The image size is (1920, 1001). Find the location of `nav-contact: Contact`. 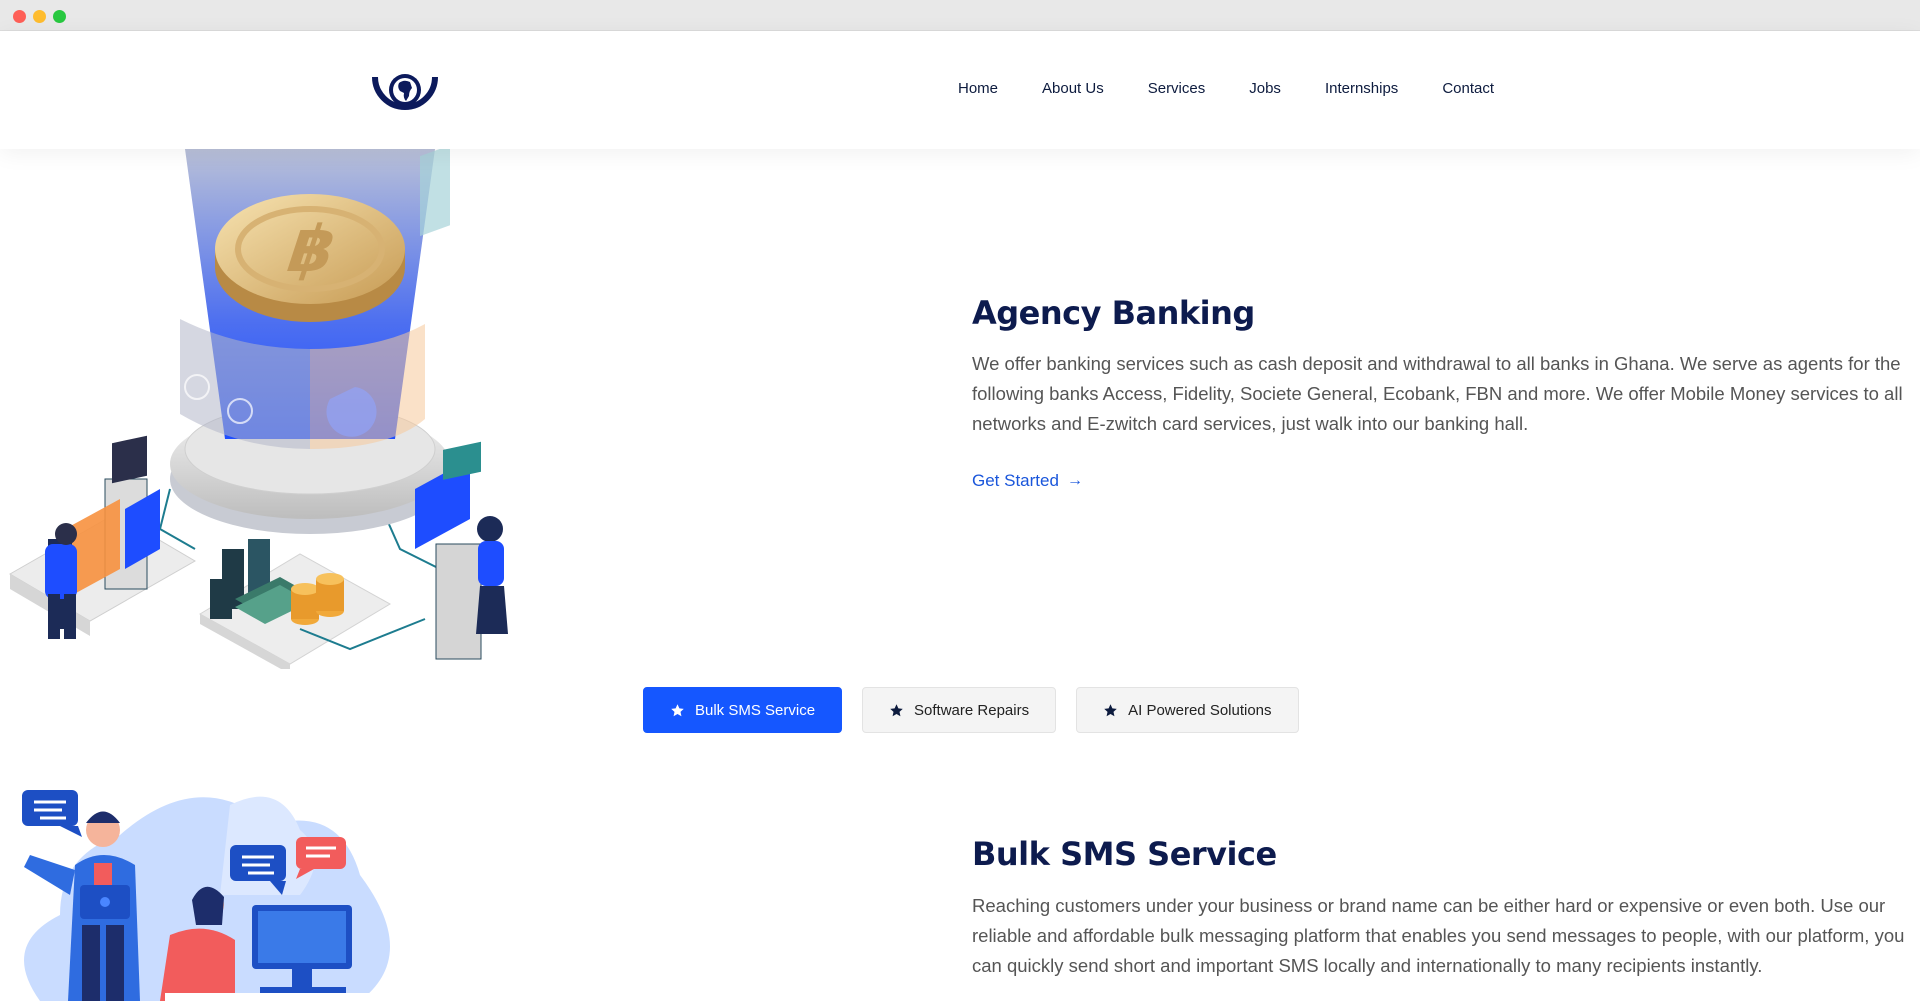

nav-contact: Contact is located at coordinates (1468, 88).